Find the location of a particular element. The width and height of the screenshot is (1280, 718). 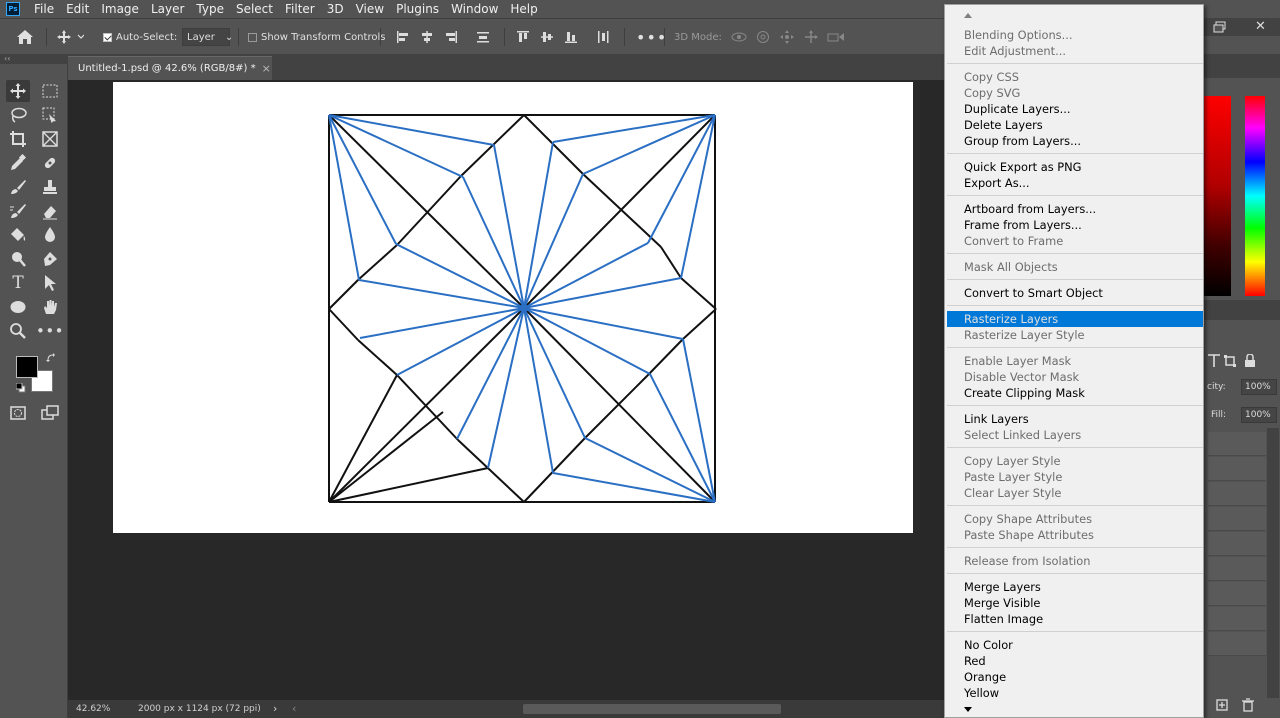

marquee-tool-icon is located at coordinates (50, 91).